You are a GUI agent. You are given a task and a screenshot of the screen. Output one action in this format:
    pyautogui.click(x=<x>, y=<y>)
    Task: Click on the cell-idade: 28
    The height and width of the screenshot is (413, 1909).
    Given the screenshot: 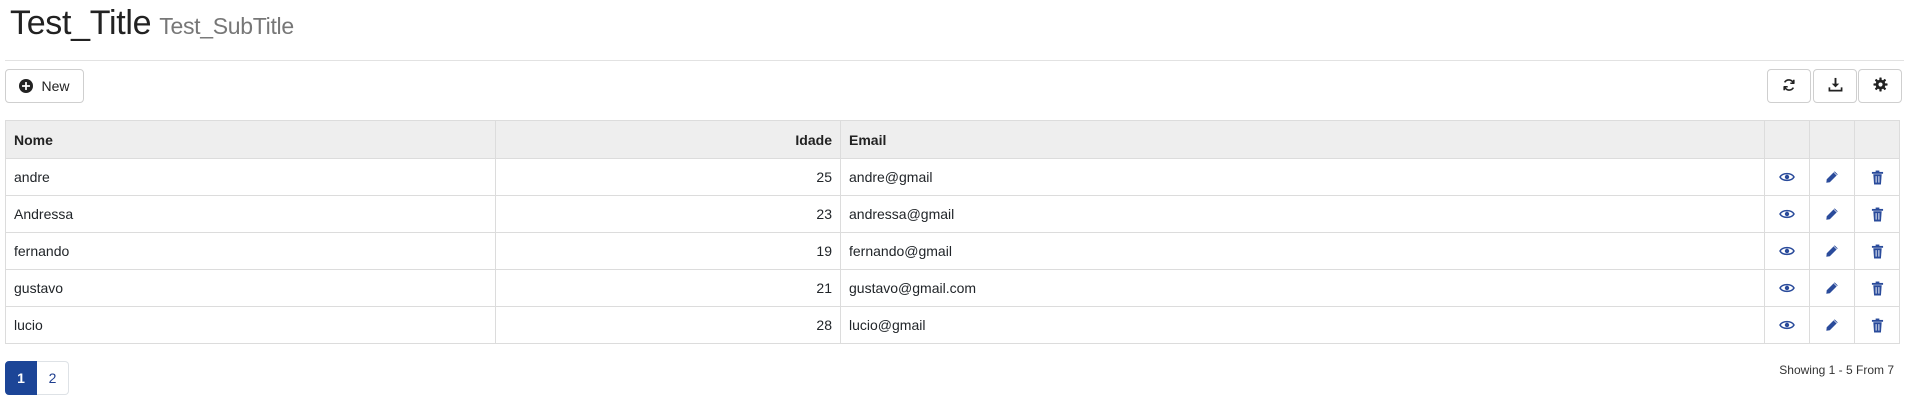 What is the action you would take?
    pyautogui.click(x=668, y=325)
    